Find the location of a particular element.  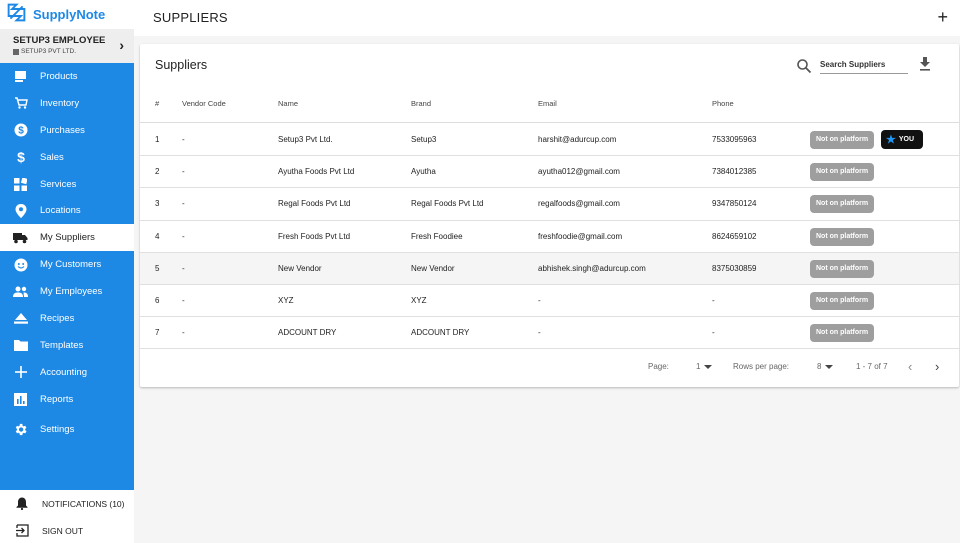

logo-bar: SupplyNote is located at coordinates (67, 14).